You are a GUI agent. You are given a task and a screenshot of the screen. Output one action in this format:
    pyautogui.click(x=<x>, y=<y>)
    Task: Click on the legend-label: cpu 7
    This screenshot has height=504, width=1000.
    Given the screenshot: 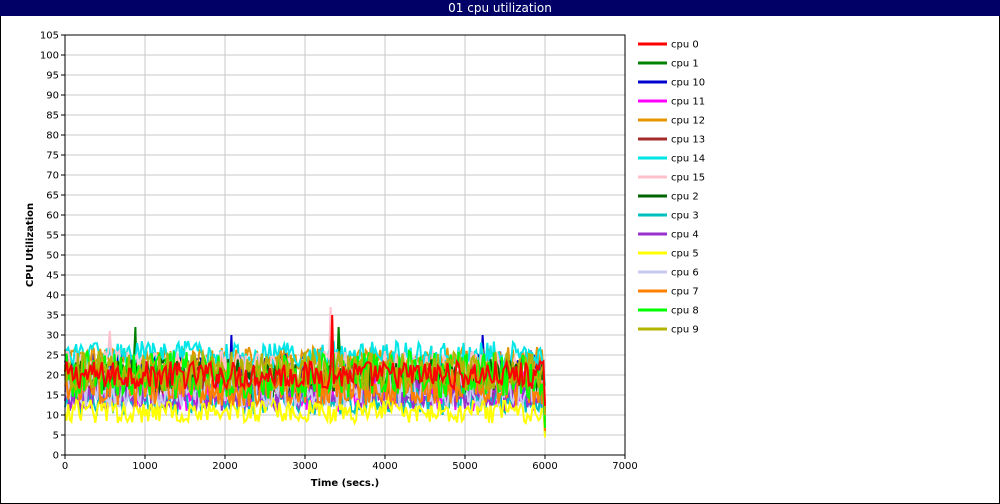 What is the action you would take?
    pyautogui.click(x=685, y=292)
    